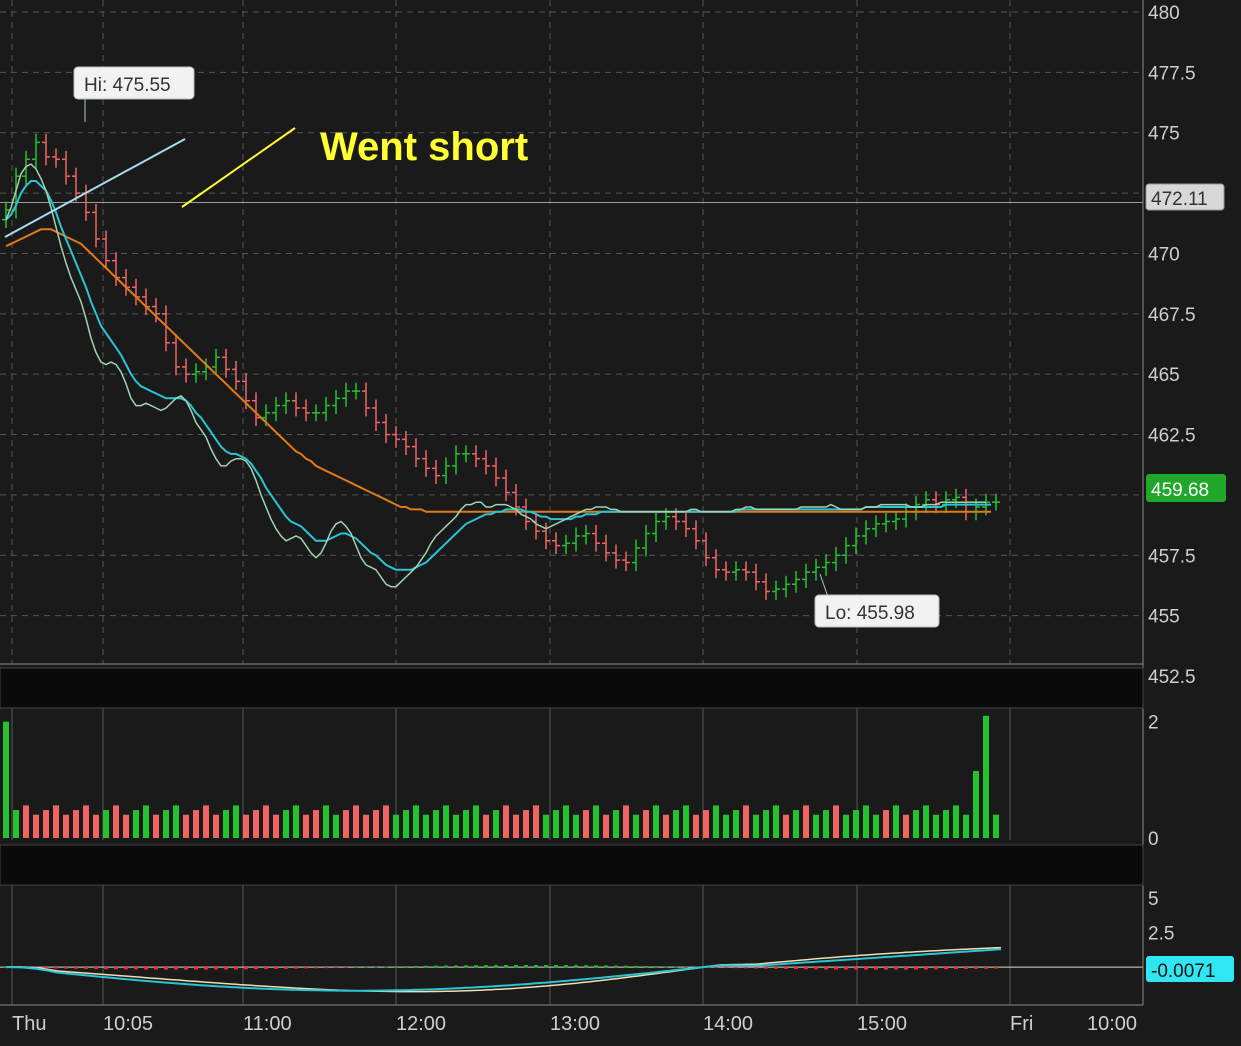  I want to click on hi-label: Hi: 475.55, so click(127, 85).